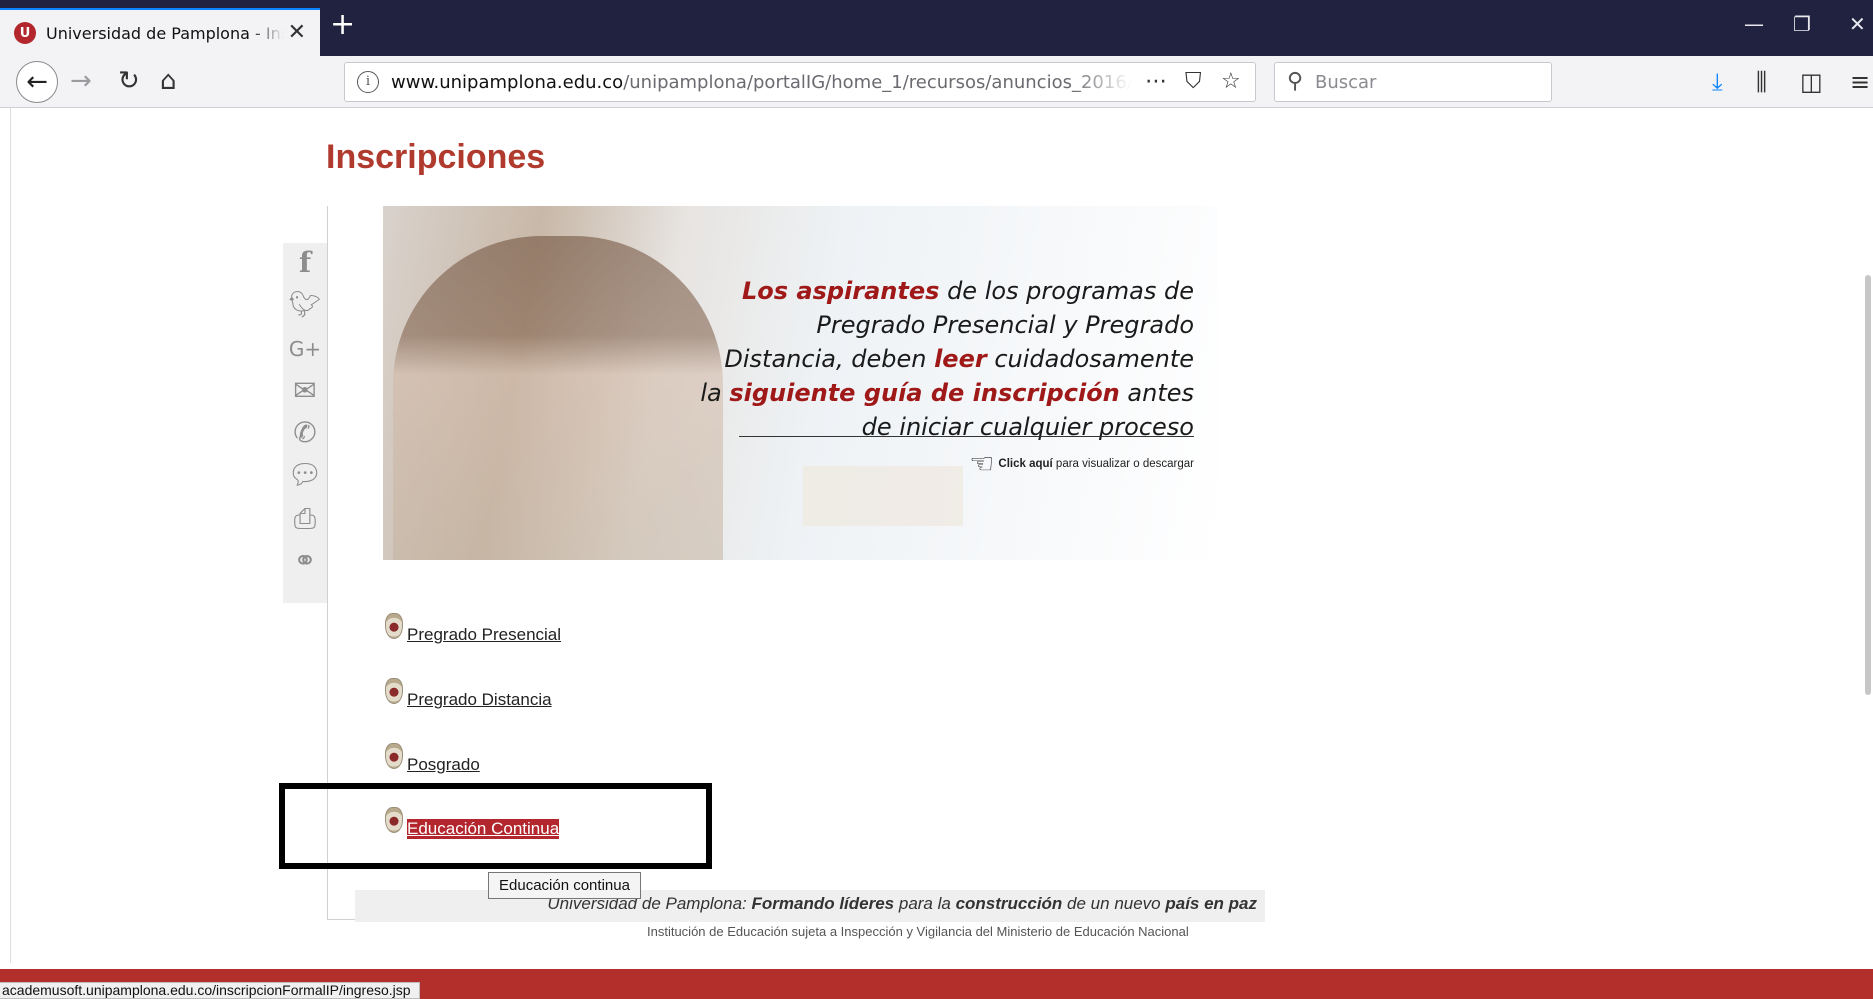 This screenshot has height=999, width=1873. I want to click on reload-icon: ↻, so click(129, 81).